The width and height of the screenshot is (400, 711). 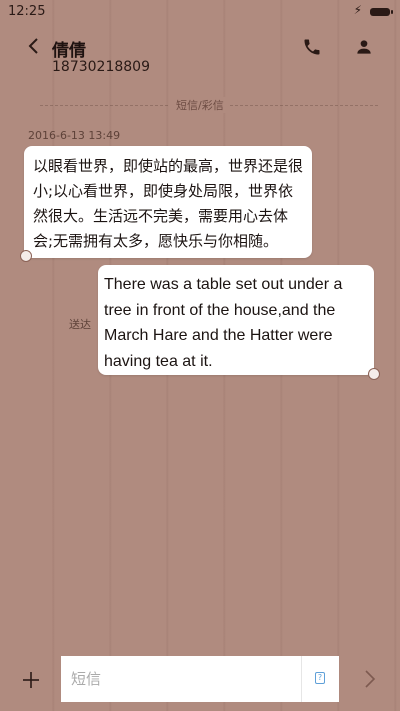 I want to click on attachment-icon: ?, so click(x=320, y=678).